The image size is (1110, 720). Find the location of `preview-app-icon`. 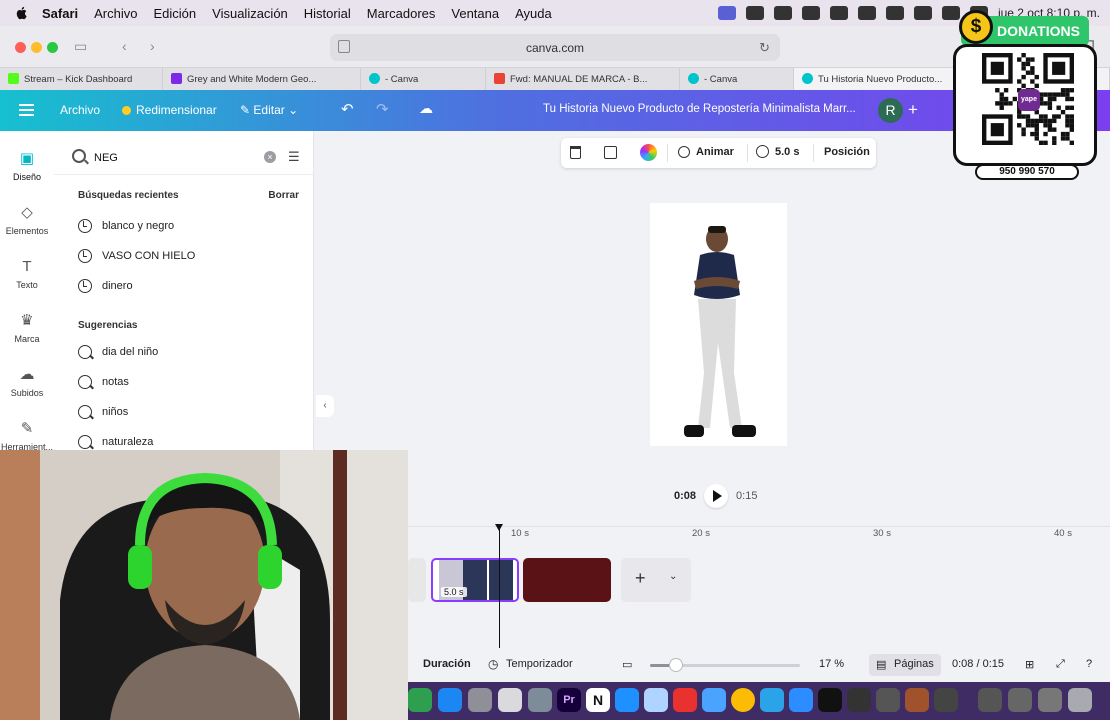

preview-app-icon is located at coordinates (510, 700).